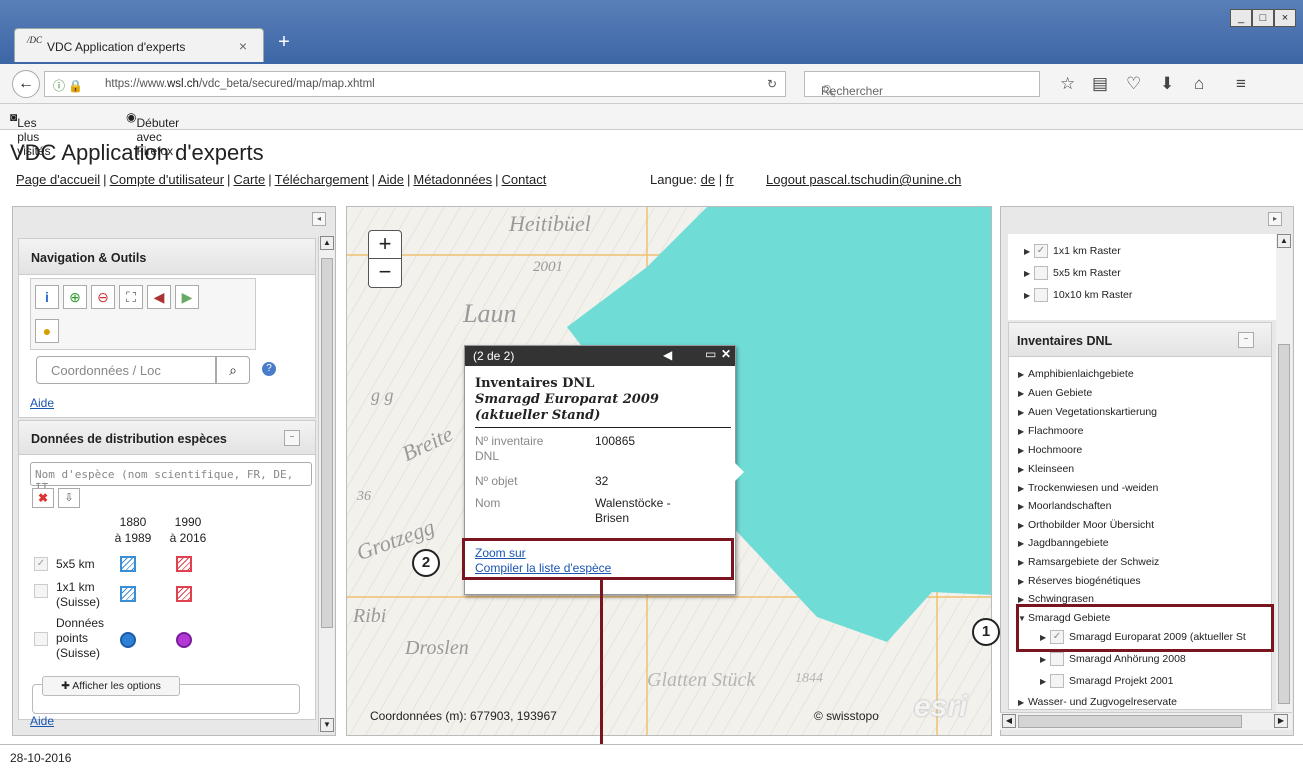 The image size is (1303, 774). I want to click on right-panel-scrollbar: ▲, so click(1284, 473).